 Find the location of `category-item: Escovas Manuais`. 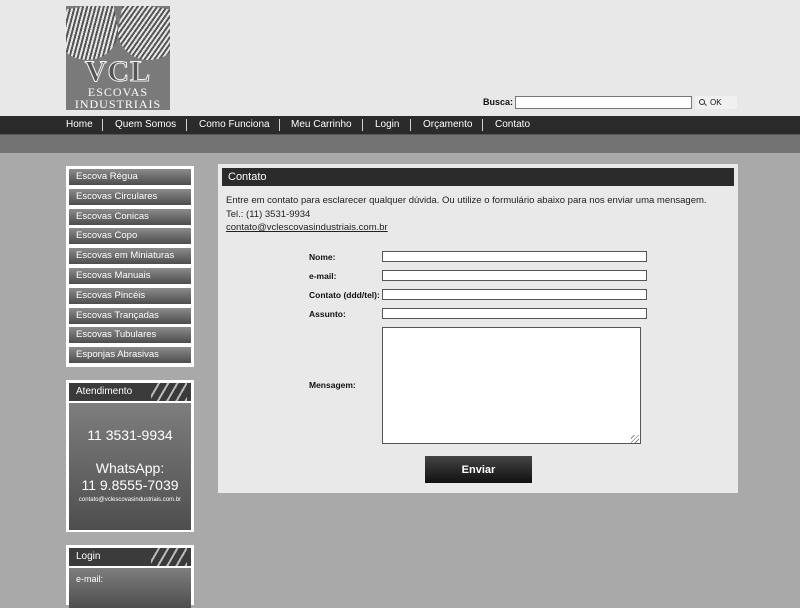

category-item: Escovas Manuais is located at coordinates (130, 275).